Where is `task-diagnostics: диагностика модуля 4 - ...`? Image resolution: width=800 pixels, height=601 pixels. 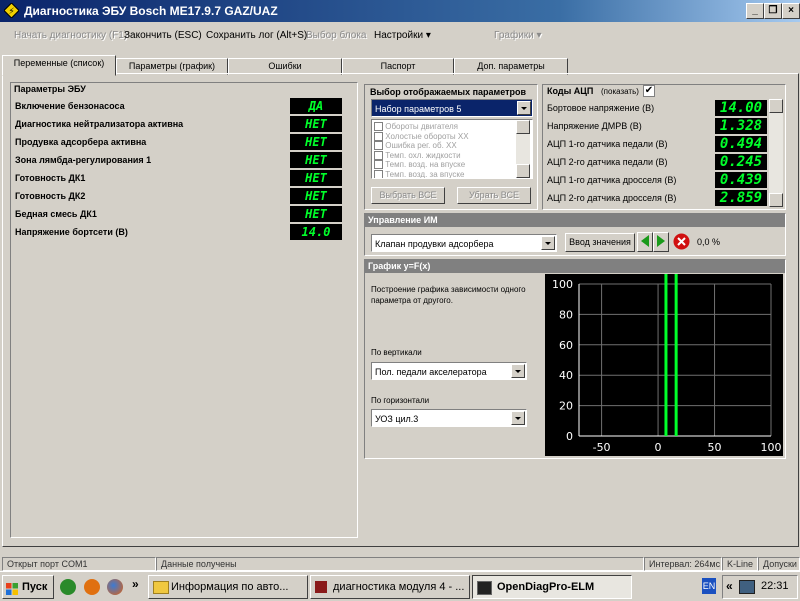
task-diagnostics: диагностика модуля 4 - ... is located at coordinates (390, 587).